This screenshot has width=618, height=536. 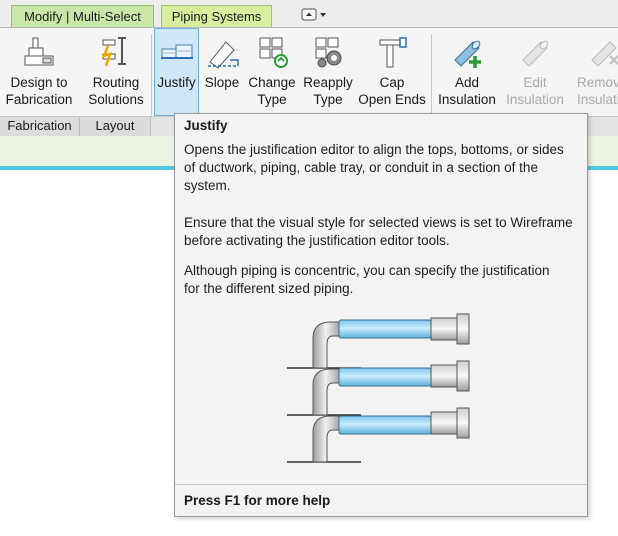 I want to click on routing-solutions-button: Routing Solutions, so click(x=116, y=72).